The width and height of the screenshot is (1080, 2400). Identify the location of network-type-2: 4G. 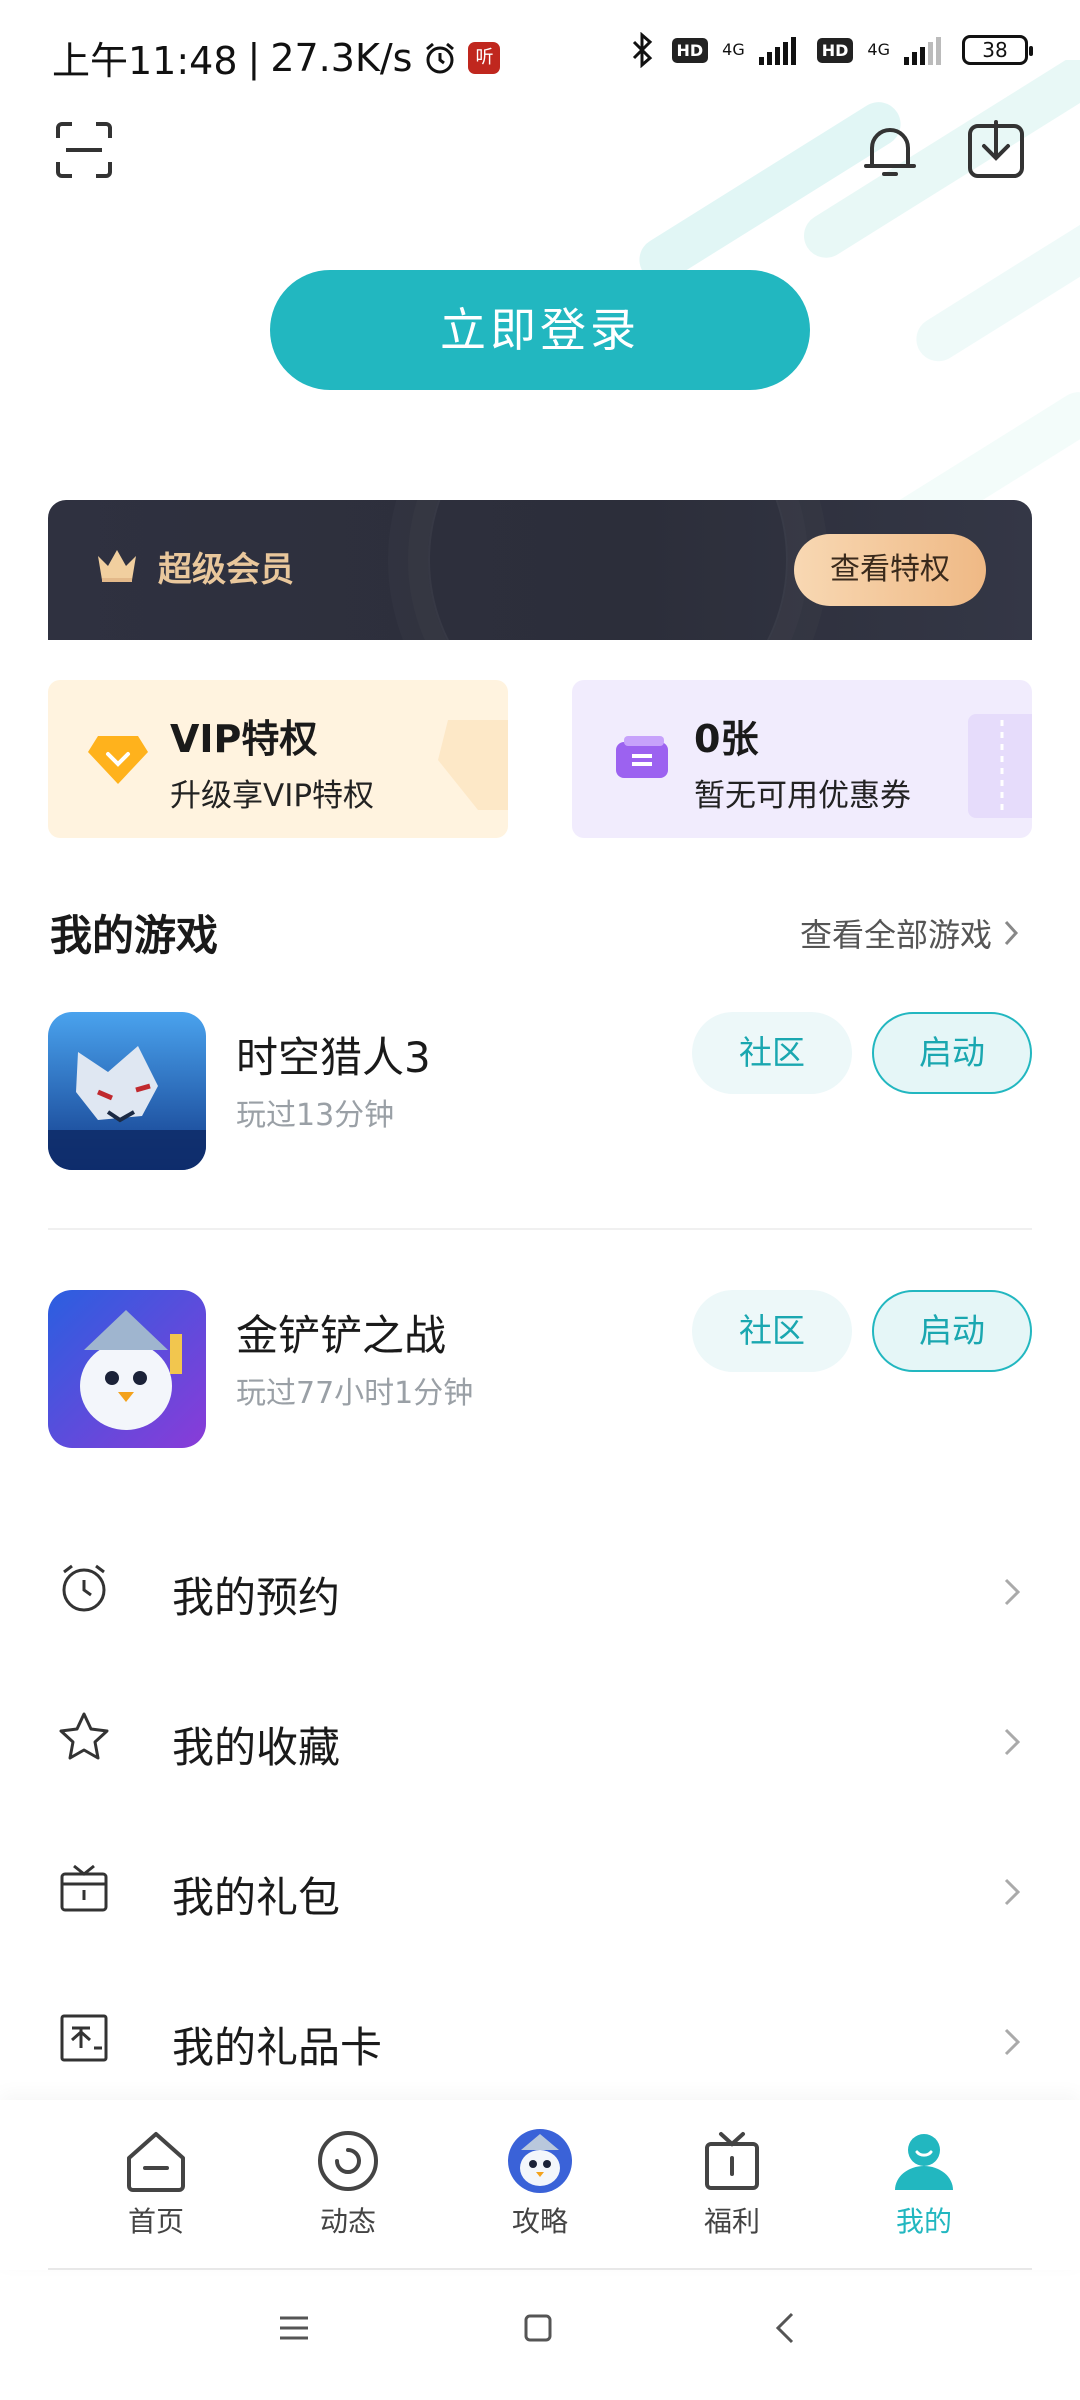
(878, 50).